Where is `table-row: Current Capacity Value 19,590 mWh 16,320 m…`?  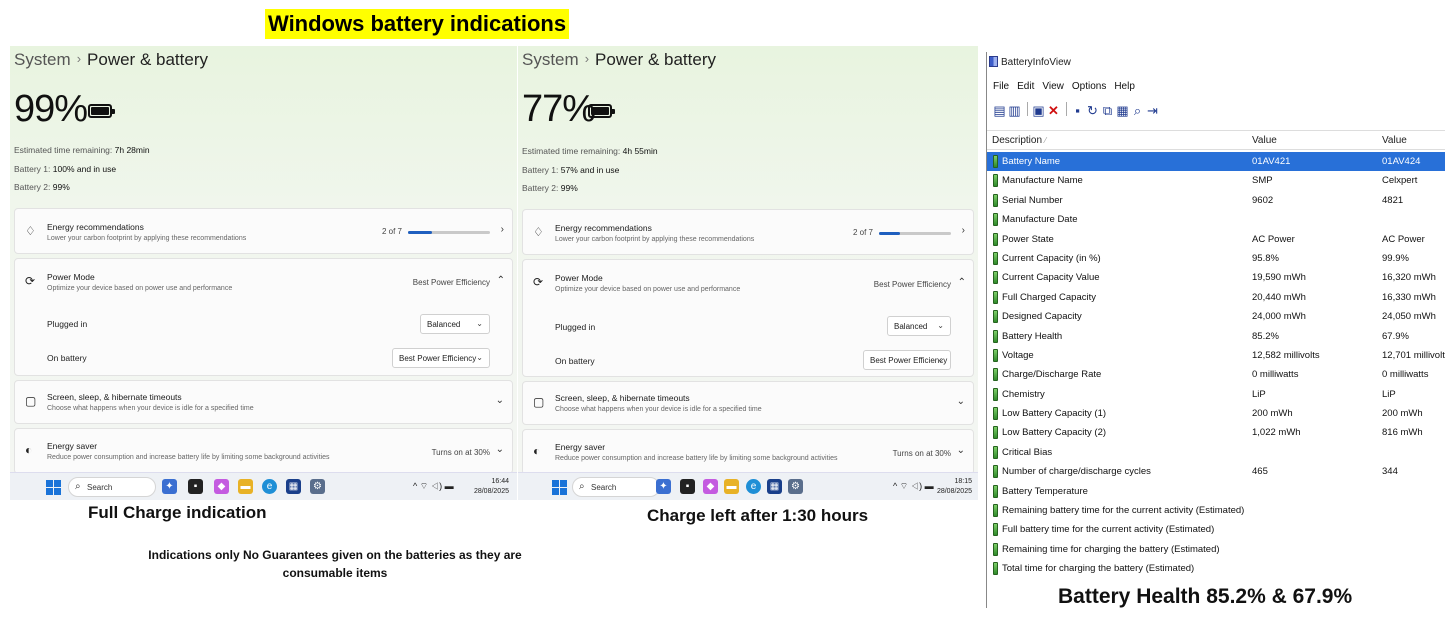
table-row: Current Capacity Value 19,590 mWh 16,320 m… is located at coordinates (1216, 277).